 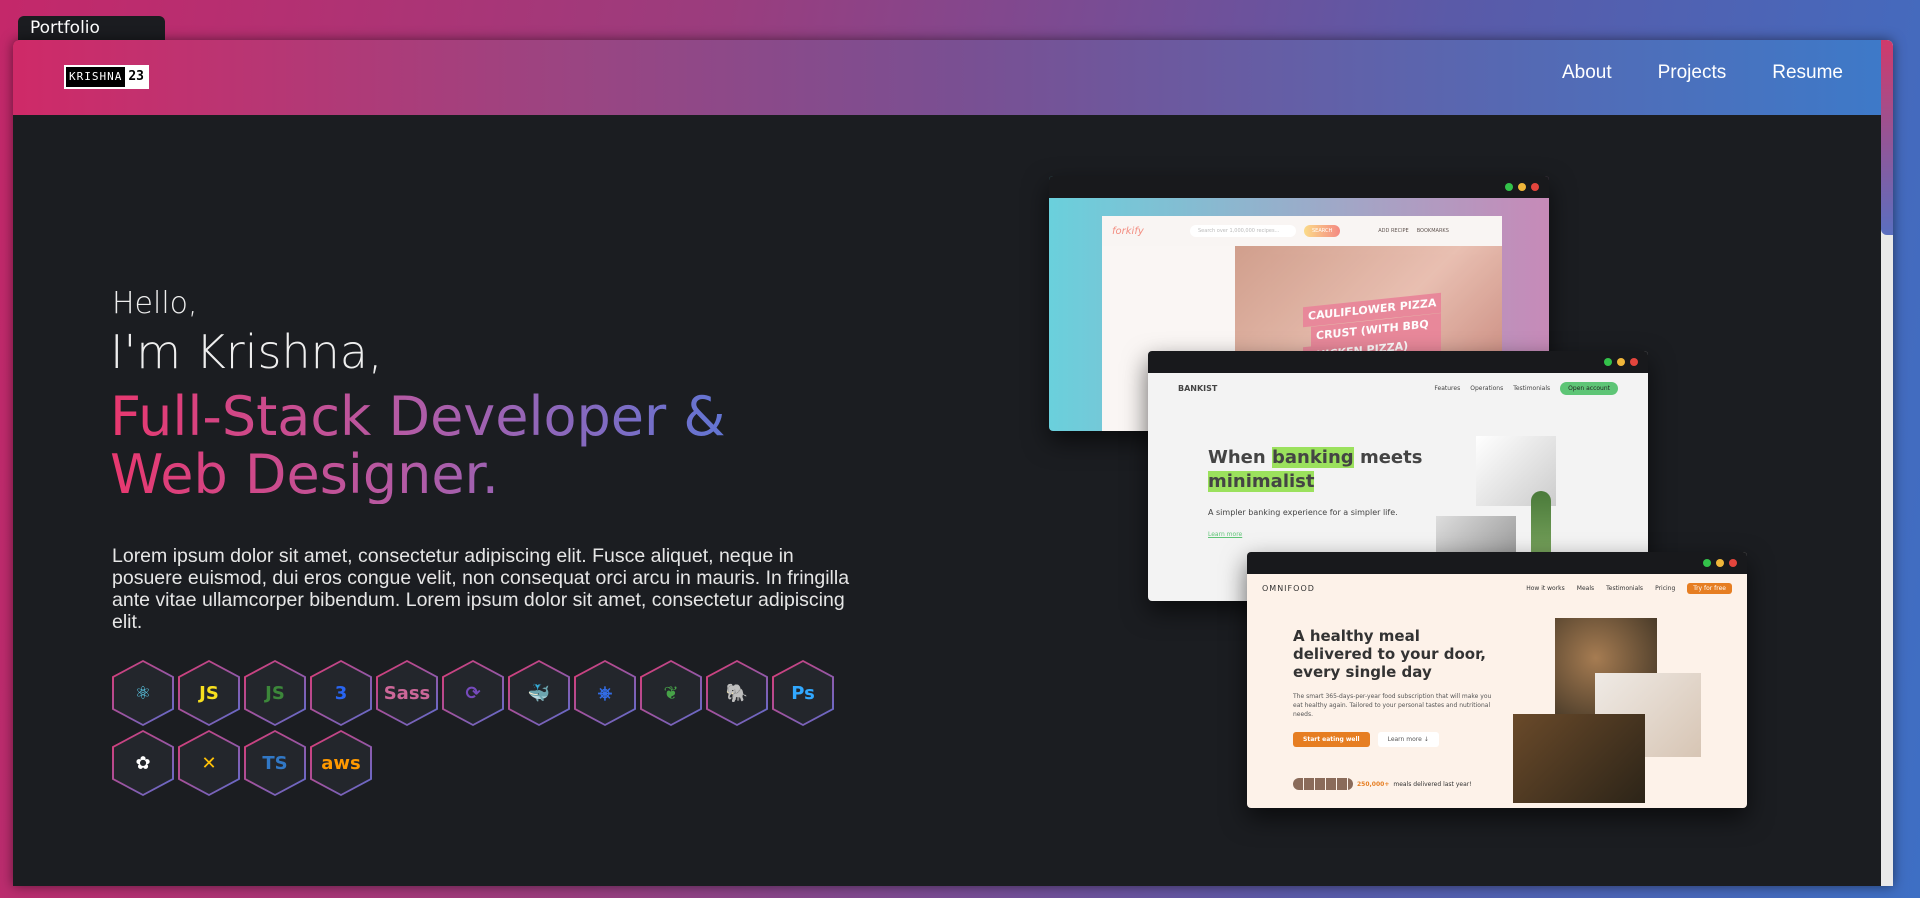 I want to click on forkify-search-button: SEARCH, so click(x=1322, y=231).